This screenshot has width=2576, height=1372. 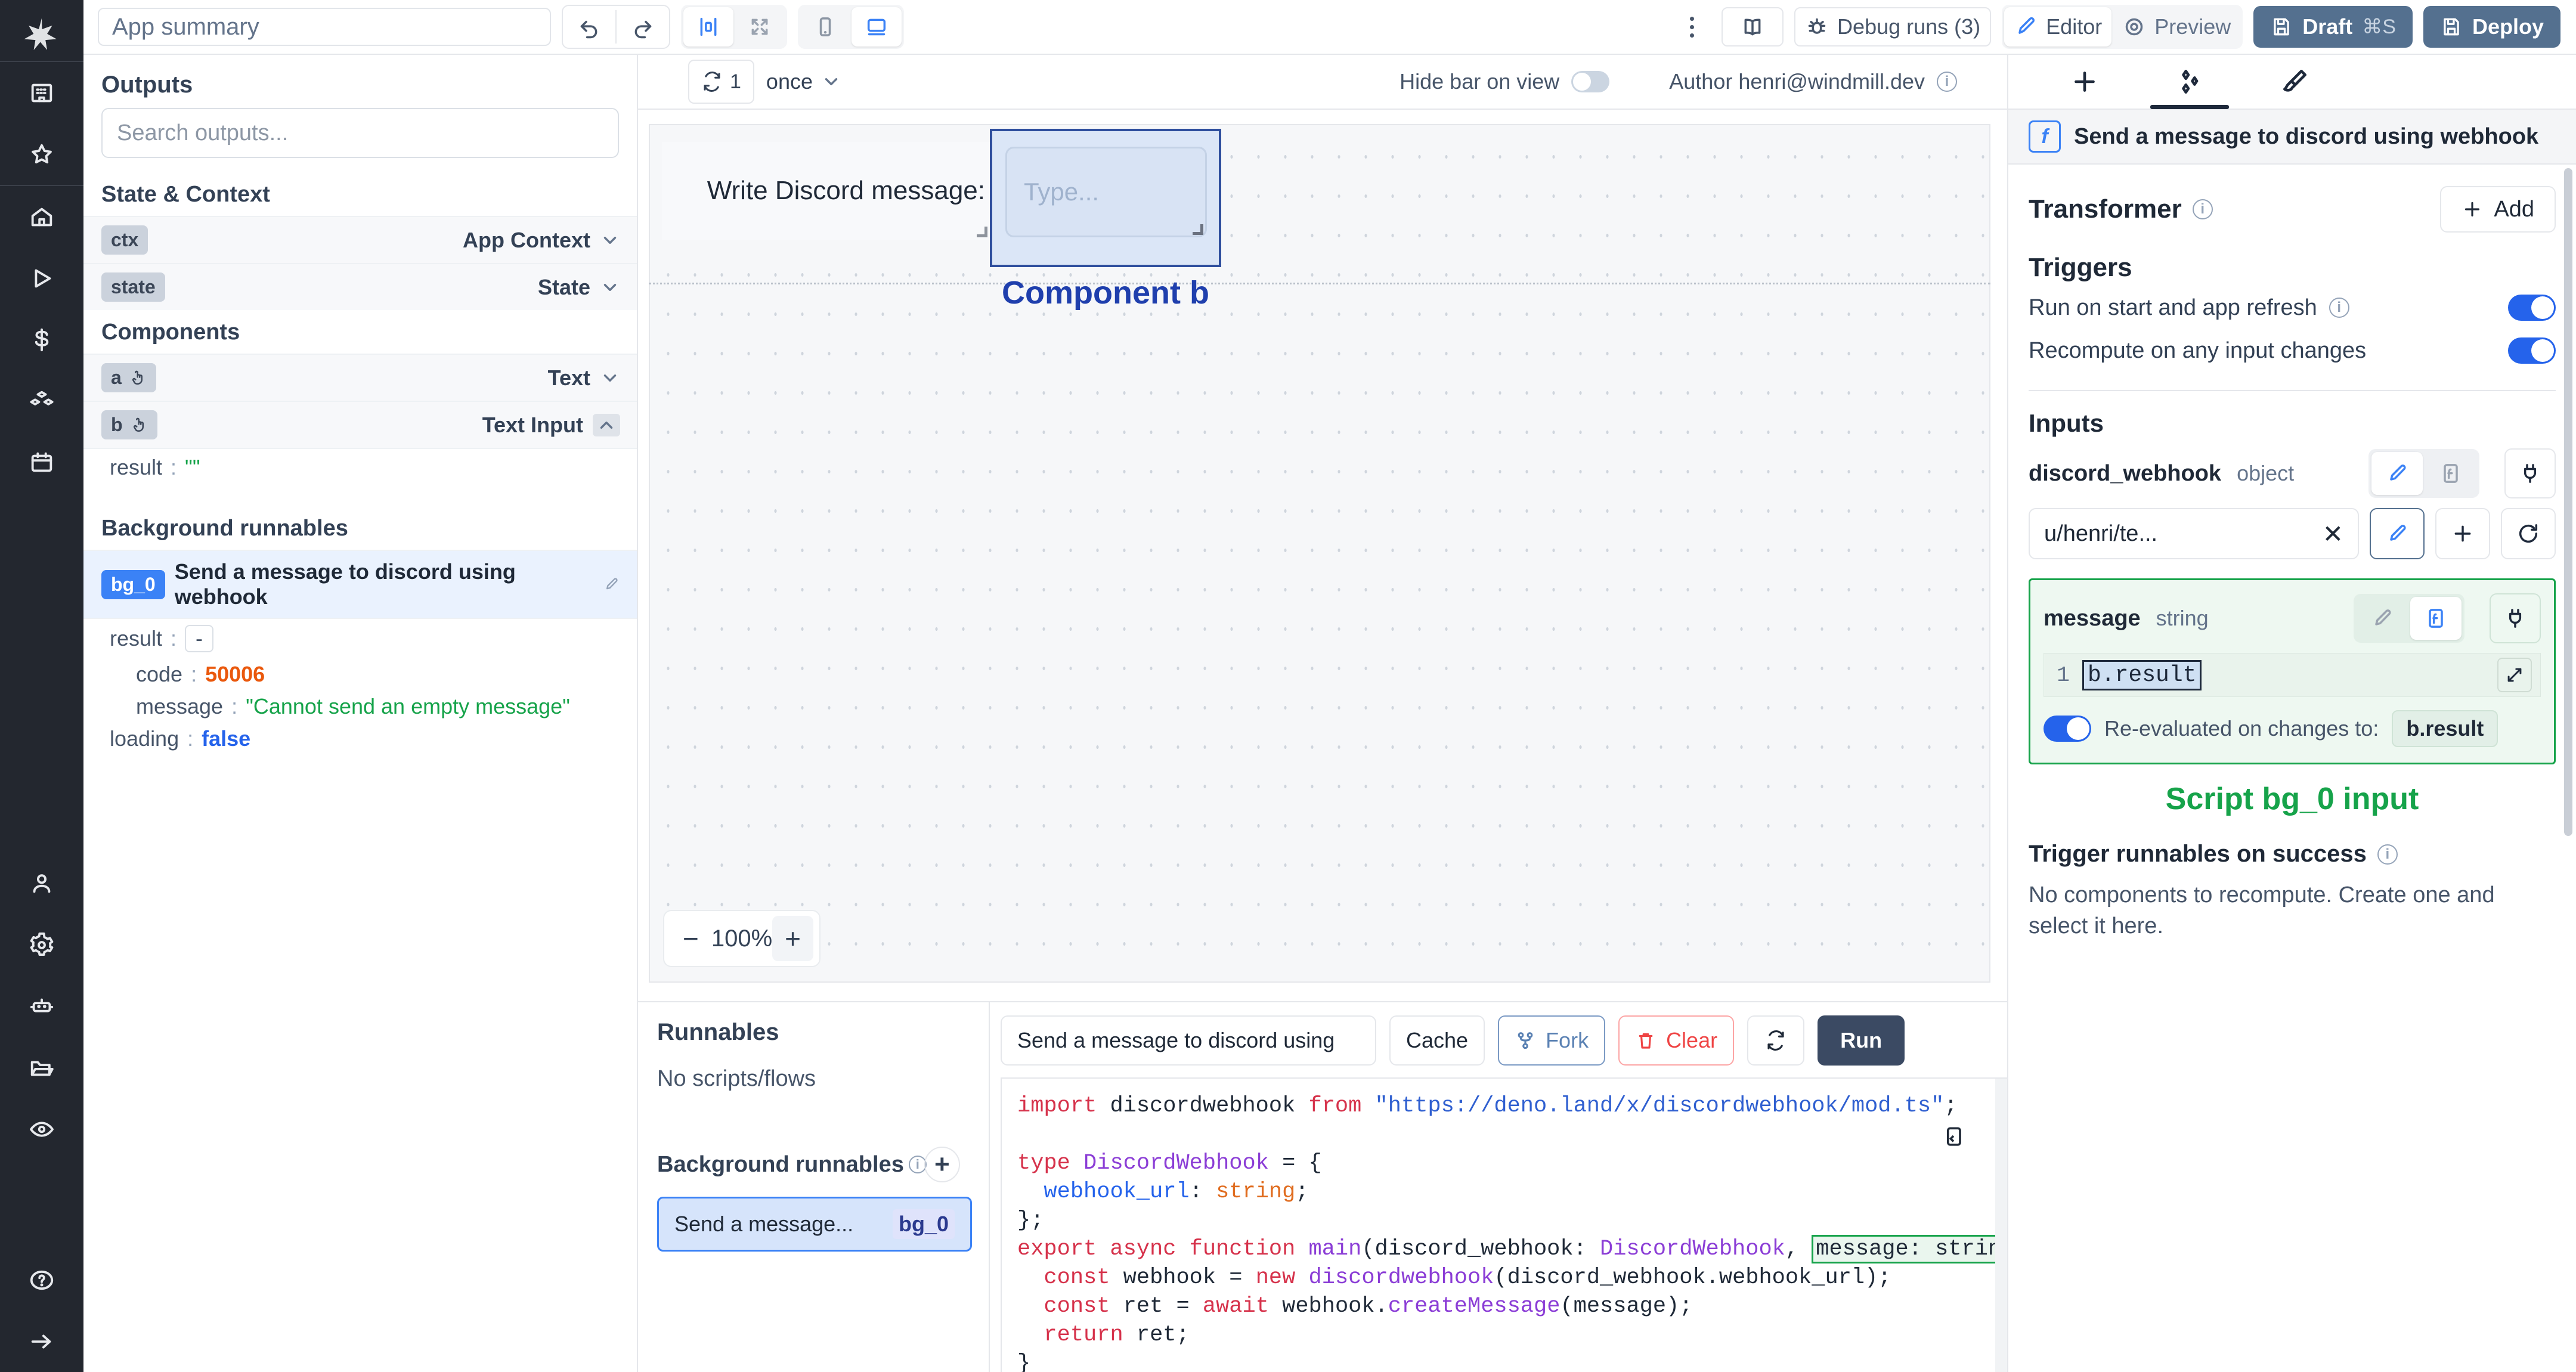 What do you see at coordinates (1692, 27) in the screenshot?
I see `more-options-button` at bounding box center [1692, 27].